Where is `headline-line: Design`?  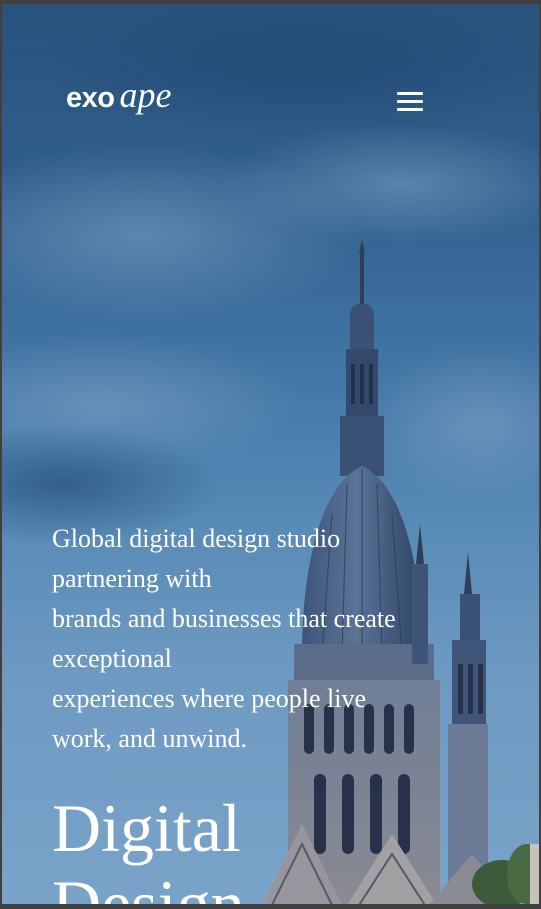
headline-line: Design is located at coordinates (148, 885).